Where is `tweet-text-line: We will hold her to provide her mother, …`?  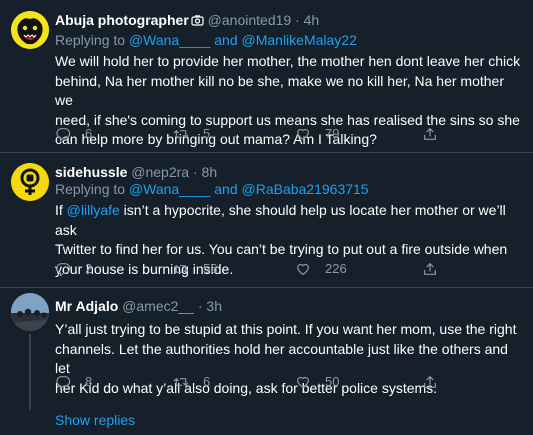 tweet-text-line: We will hold her to provide her mother, … is located at coordinates (288, 61).